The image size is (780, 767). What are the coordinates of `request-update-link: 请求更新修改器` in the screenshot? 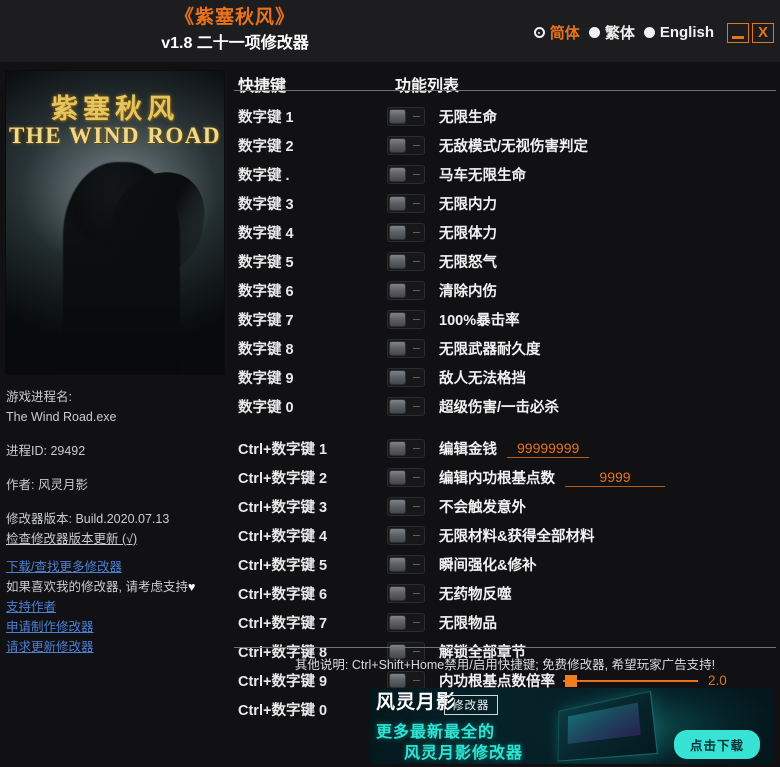 It's located at (117, 647).